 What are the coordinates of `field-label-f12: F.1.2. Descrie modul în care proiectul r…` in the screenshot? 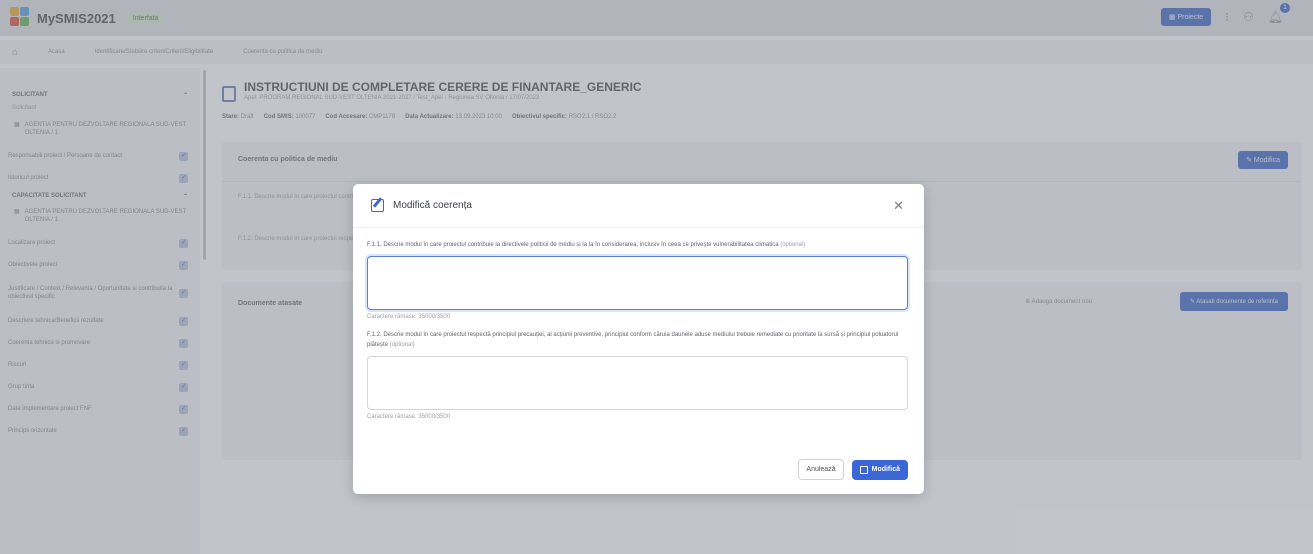 It's located at (638, 340).